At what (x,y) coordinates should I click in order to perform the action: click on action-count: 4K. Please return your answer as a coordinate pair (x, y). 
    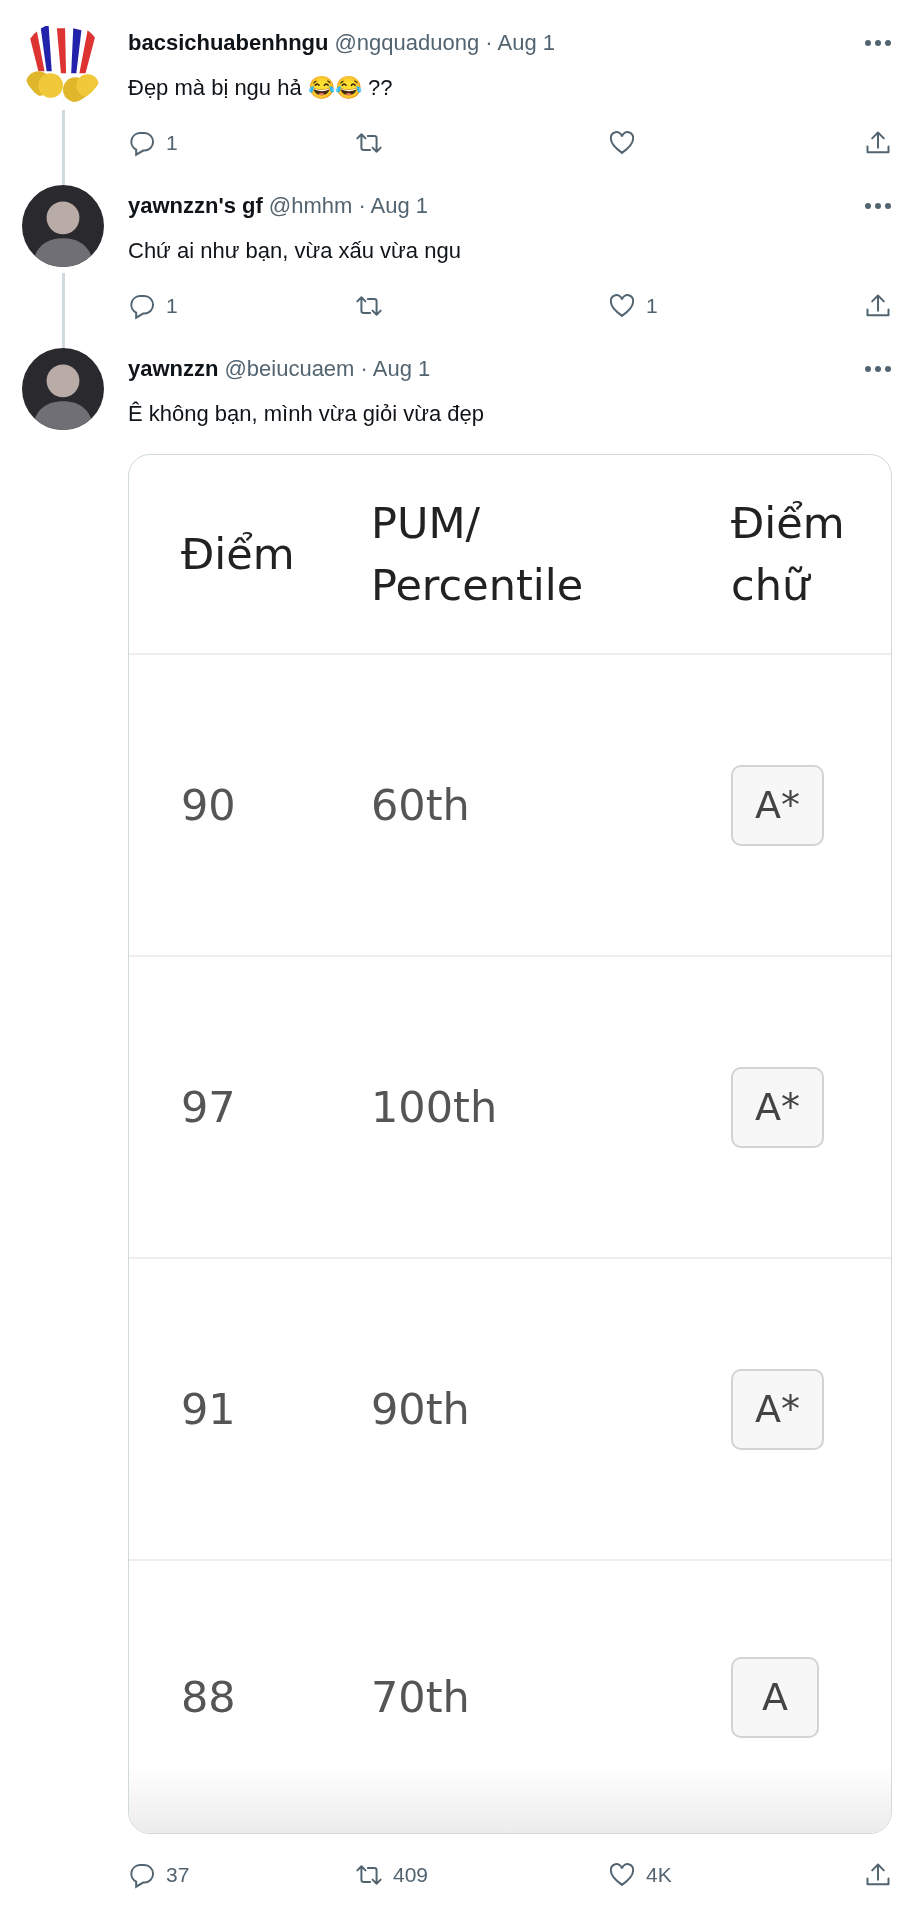
    Looking at the image, I should click on (659, 1875).